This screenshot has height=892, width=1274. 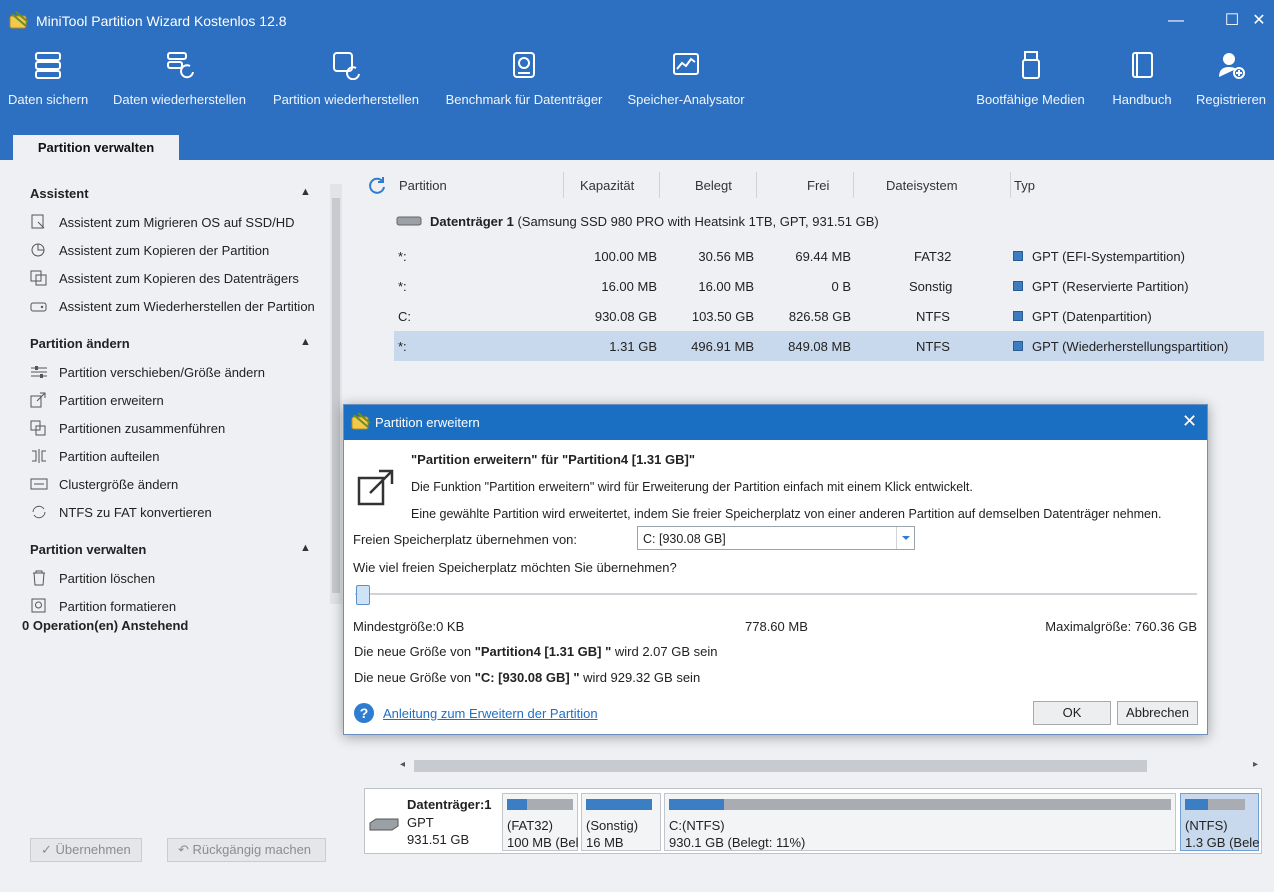 What do you see at coordinates (775, 422) in the screenshot?
I see `dialog-title-bar: Partition erweitern ✕` at bounding box center [775, 422].